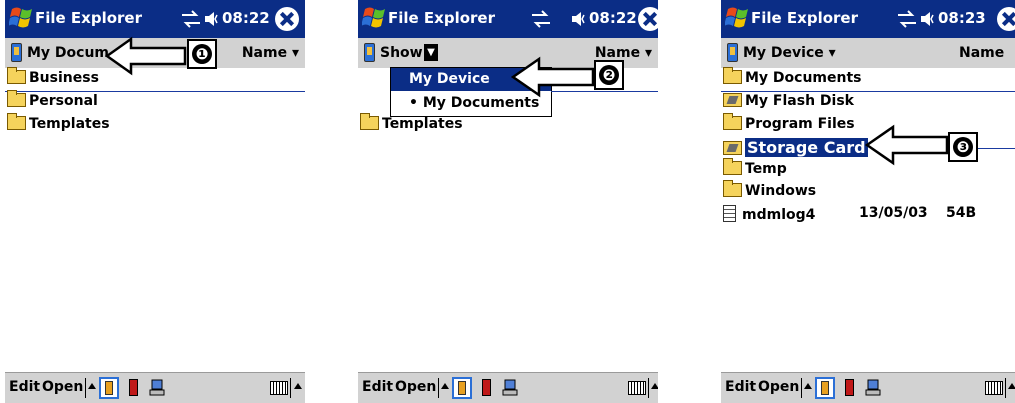 The width and height of the screenshot is (1015, 403). What do you see at coordinates (732, 100) in the screenshot?
I see `flash-disk-icon` at bounding box center [732, 100].